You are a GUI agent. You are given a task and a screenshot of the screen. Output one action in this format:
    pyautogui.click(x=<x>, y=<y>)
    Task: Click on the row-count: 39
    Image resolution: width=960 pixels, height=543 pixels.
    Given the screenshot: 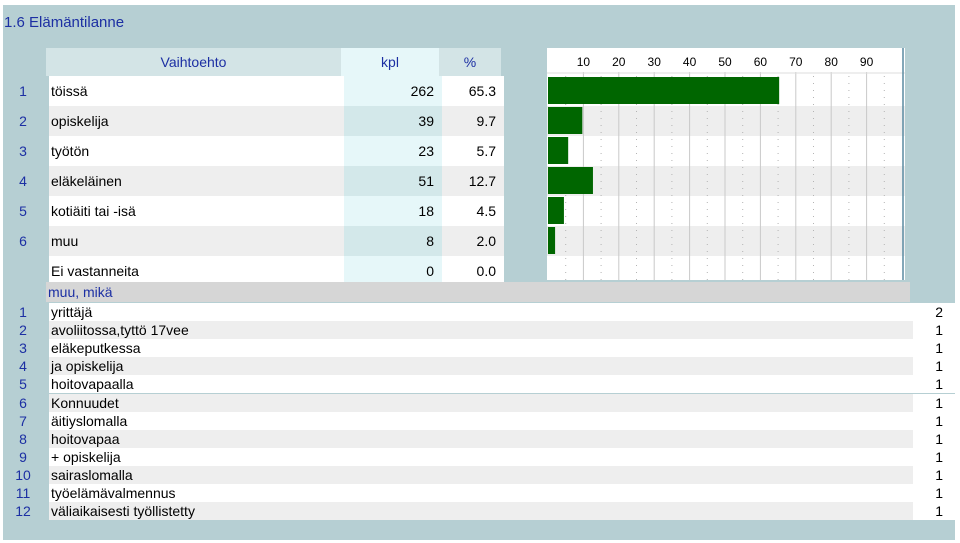 What is the action you would take?
    pyautogui.click(x=393, y=121)
    